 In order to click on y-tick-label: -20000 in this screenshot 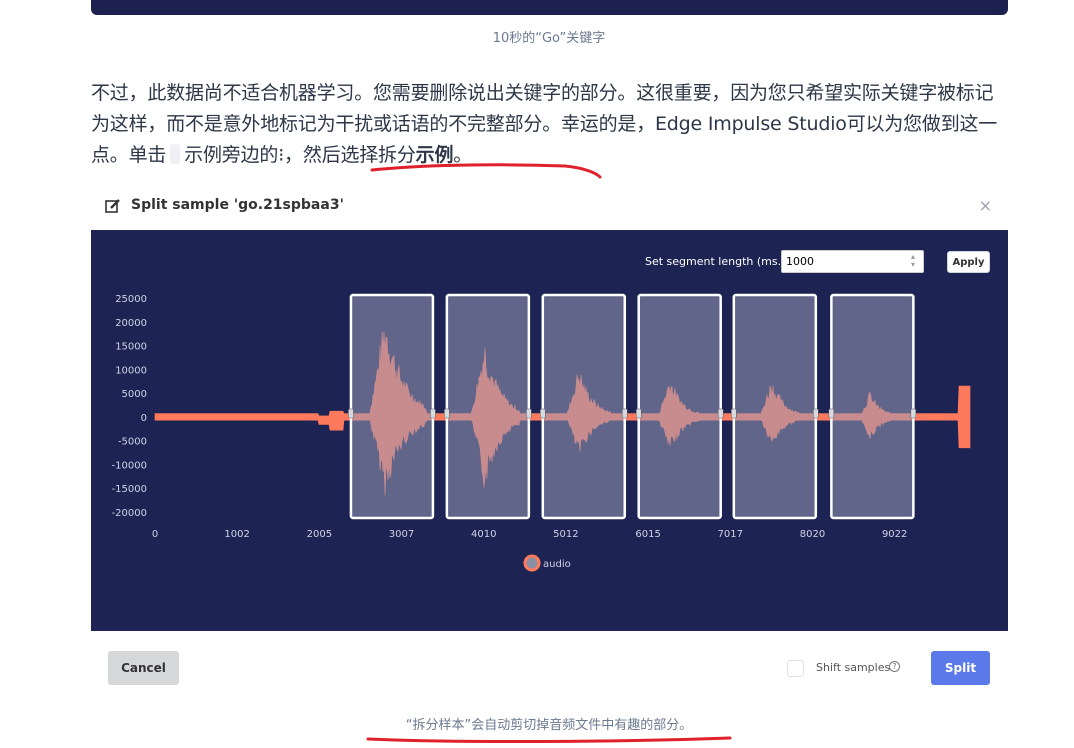, I will do `click(129, 513)`.